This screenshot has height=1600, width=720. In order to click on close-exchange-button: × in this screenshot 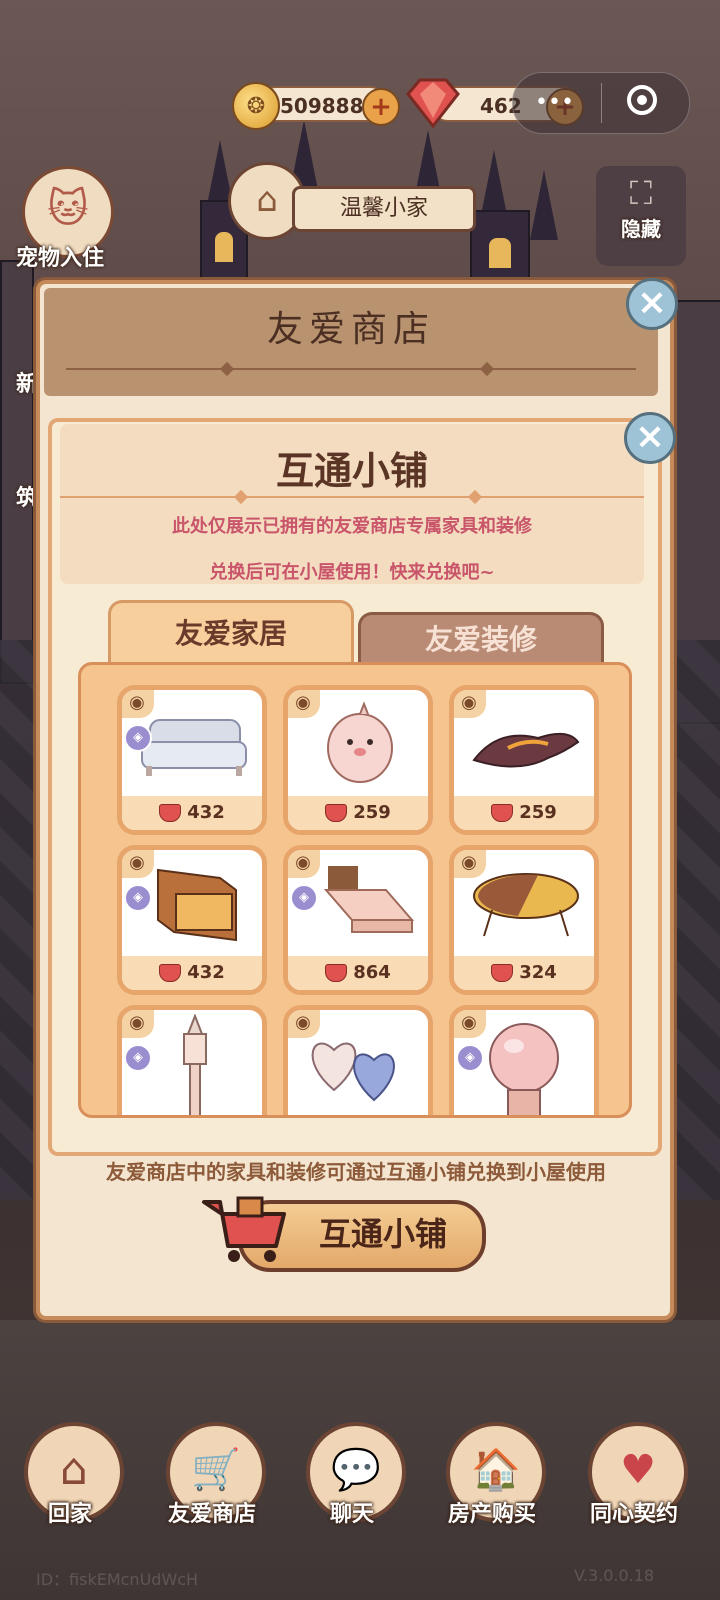, I will do `click(650, 438)`.